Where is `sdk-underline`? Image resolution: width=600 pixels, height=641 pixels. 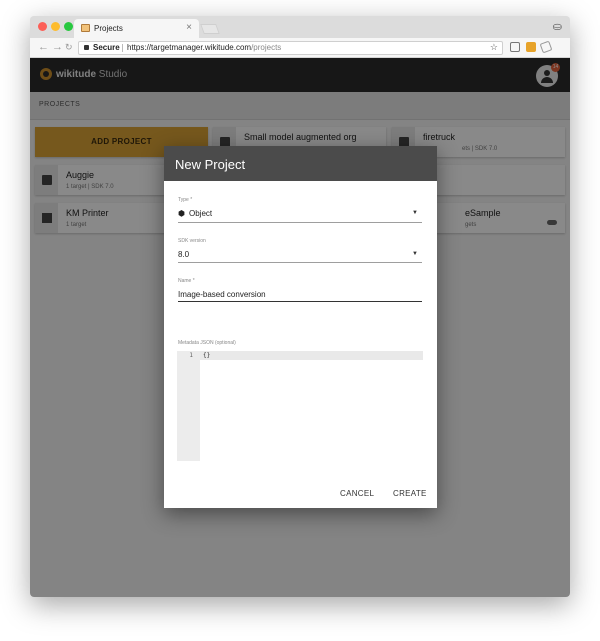
sdk-underline is located at coordinates (300, 262).